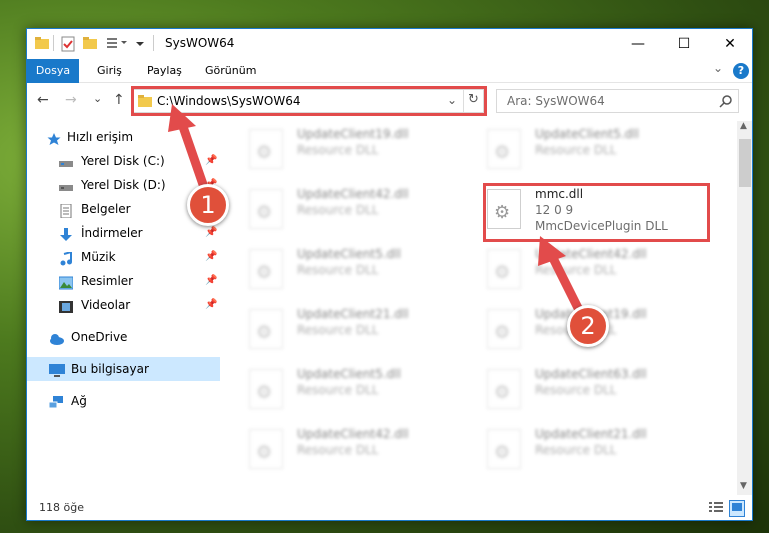 This screenshot has height=533, width=769. What do you see at coordinates (182, 118) in the screenshot?
I see `arrow-1-head` at bounding box center [182, 118].